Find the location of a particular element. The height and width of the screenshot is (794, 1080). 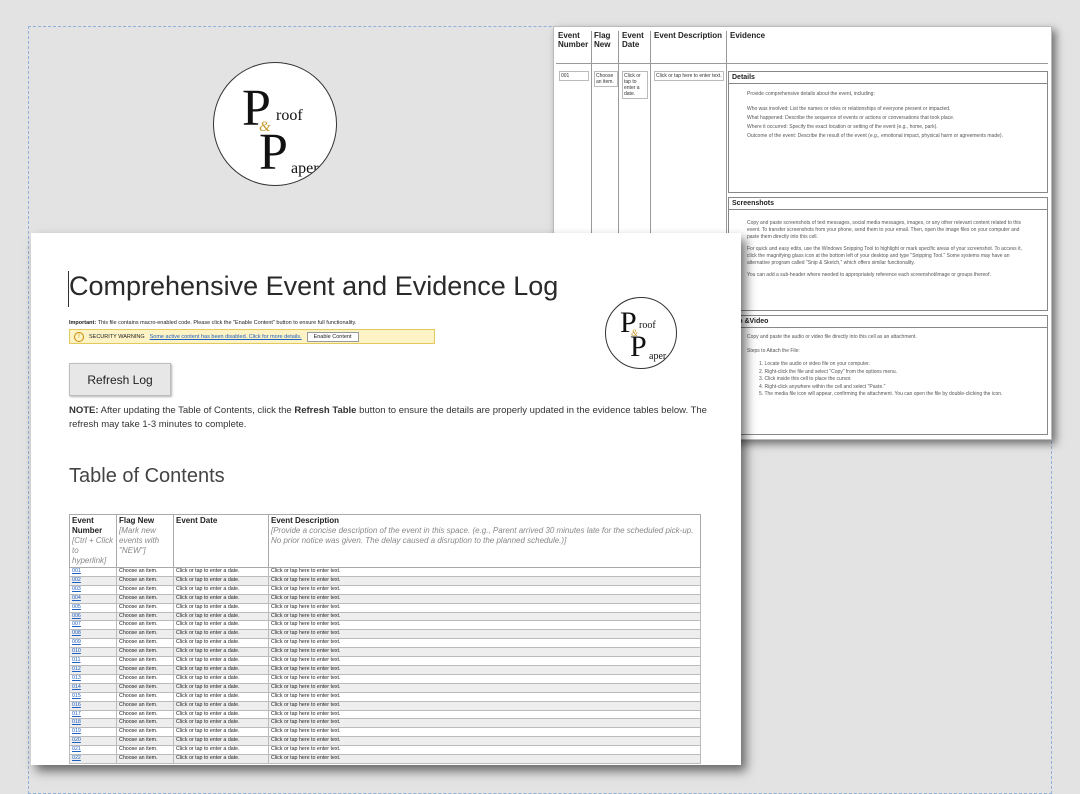

refresh-log-button: Refresh Log is located at coordinates (120, 379).